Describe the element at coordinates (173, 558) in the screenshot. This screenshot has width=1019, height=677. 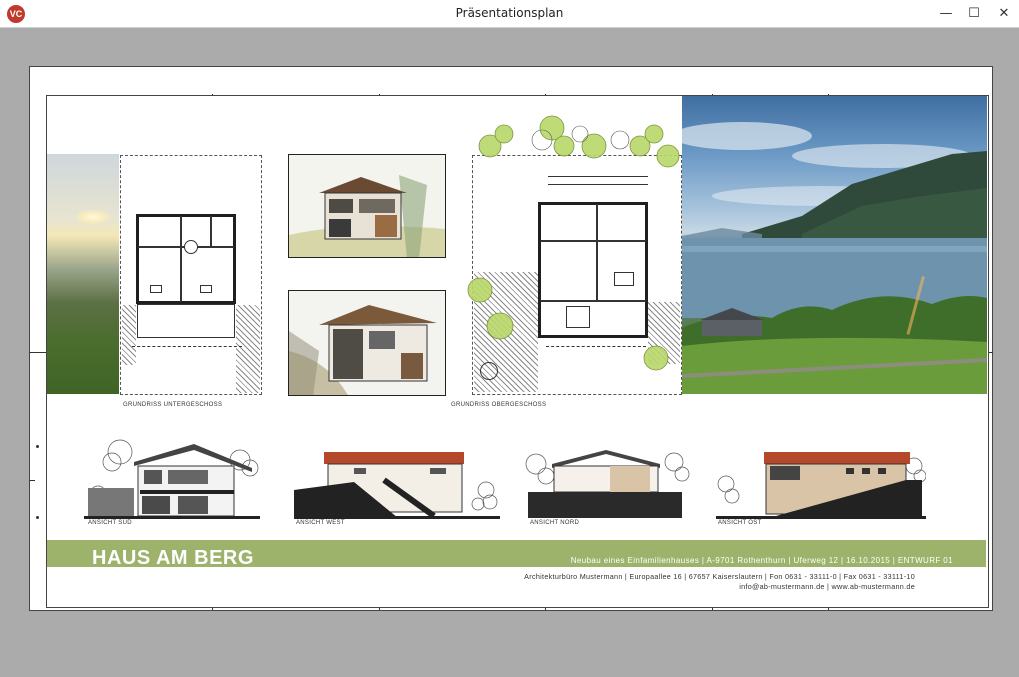
I see `project-title: HAUS AM BERG` at that location.